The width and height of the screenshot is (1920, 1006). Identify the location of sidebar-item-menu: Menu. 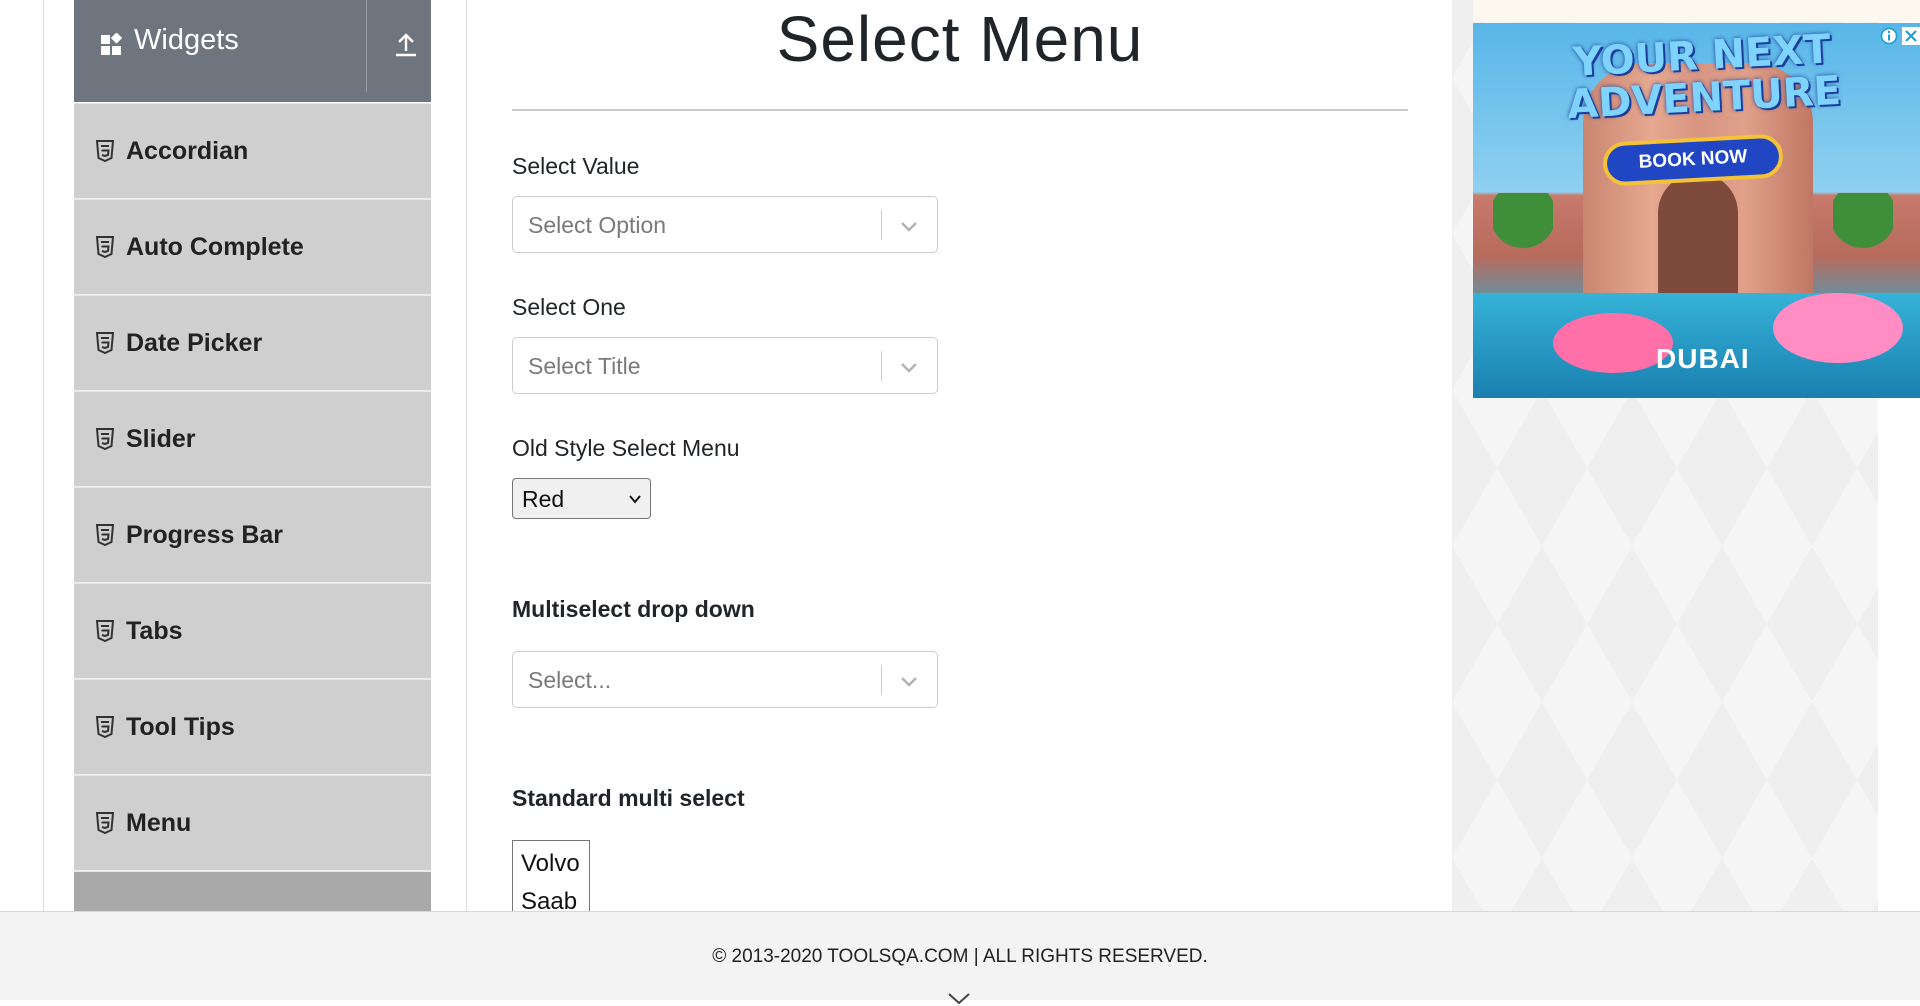
(252, 823).